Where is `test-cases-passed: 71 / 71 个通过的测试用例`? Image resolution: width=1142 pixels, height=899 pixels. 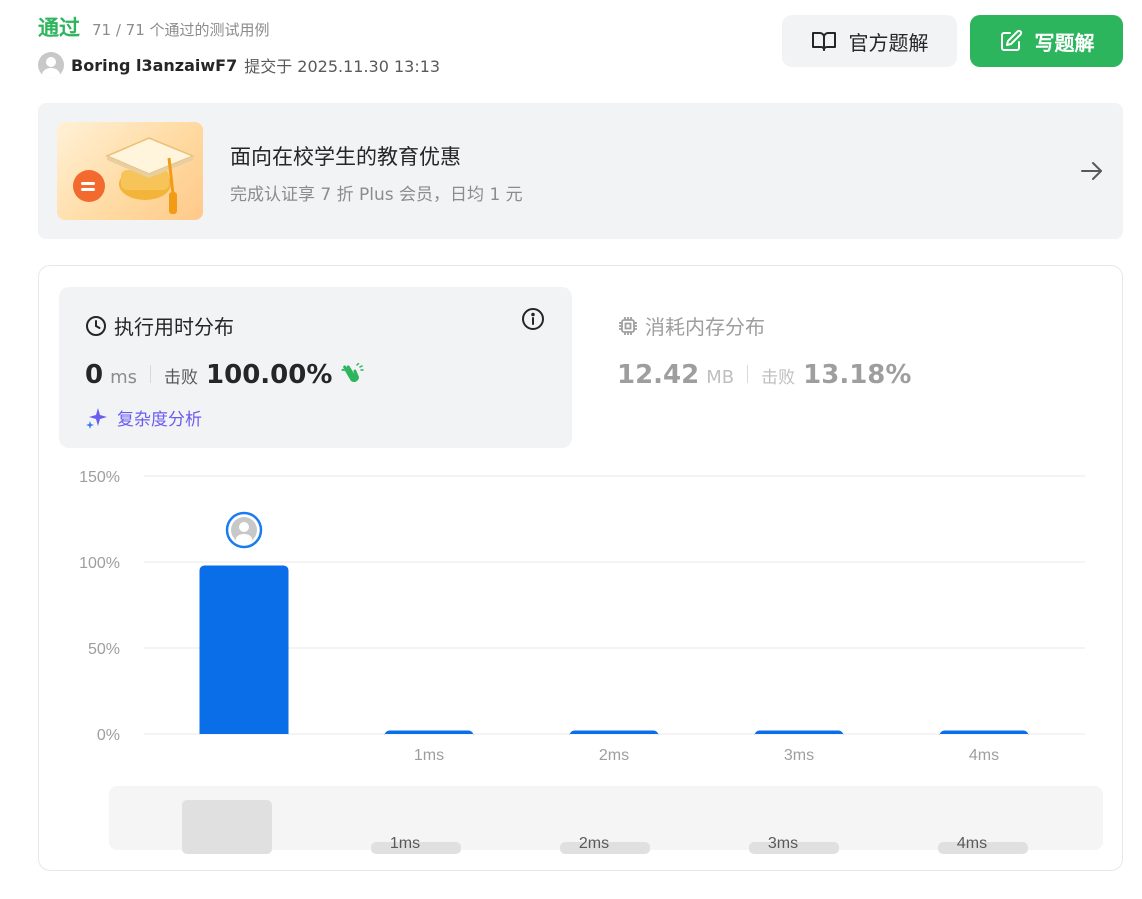
test-cases-passed: 71 / 71 个通过的测试用例 is located at coordinates (181, 30).